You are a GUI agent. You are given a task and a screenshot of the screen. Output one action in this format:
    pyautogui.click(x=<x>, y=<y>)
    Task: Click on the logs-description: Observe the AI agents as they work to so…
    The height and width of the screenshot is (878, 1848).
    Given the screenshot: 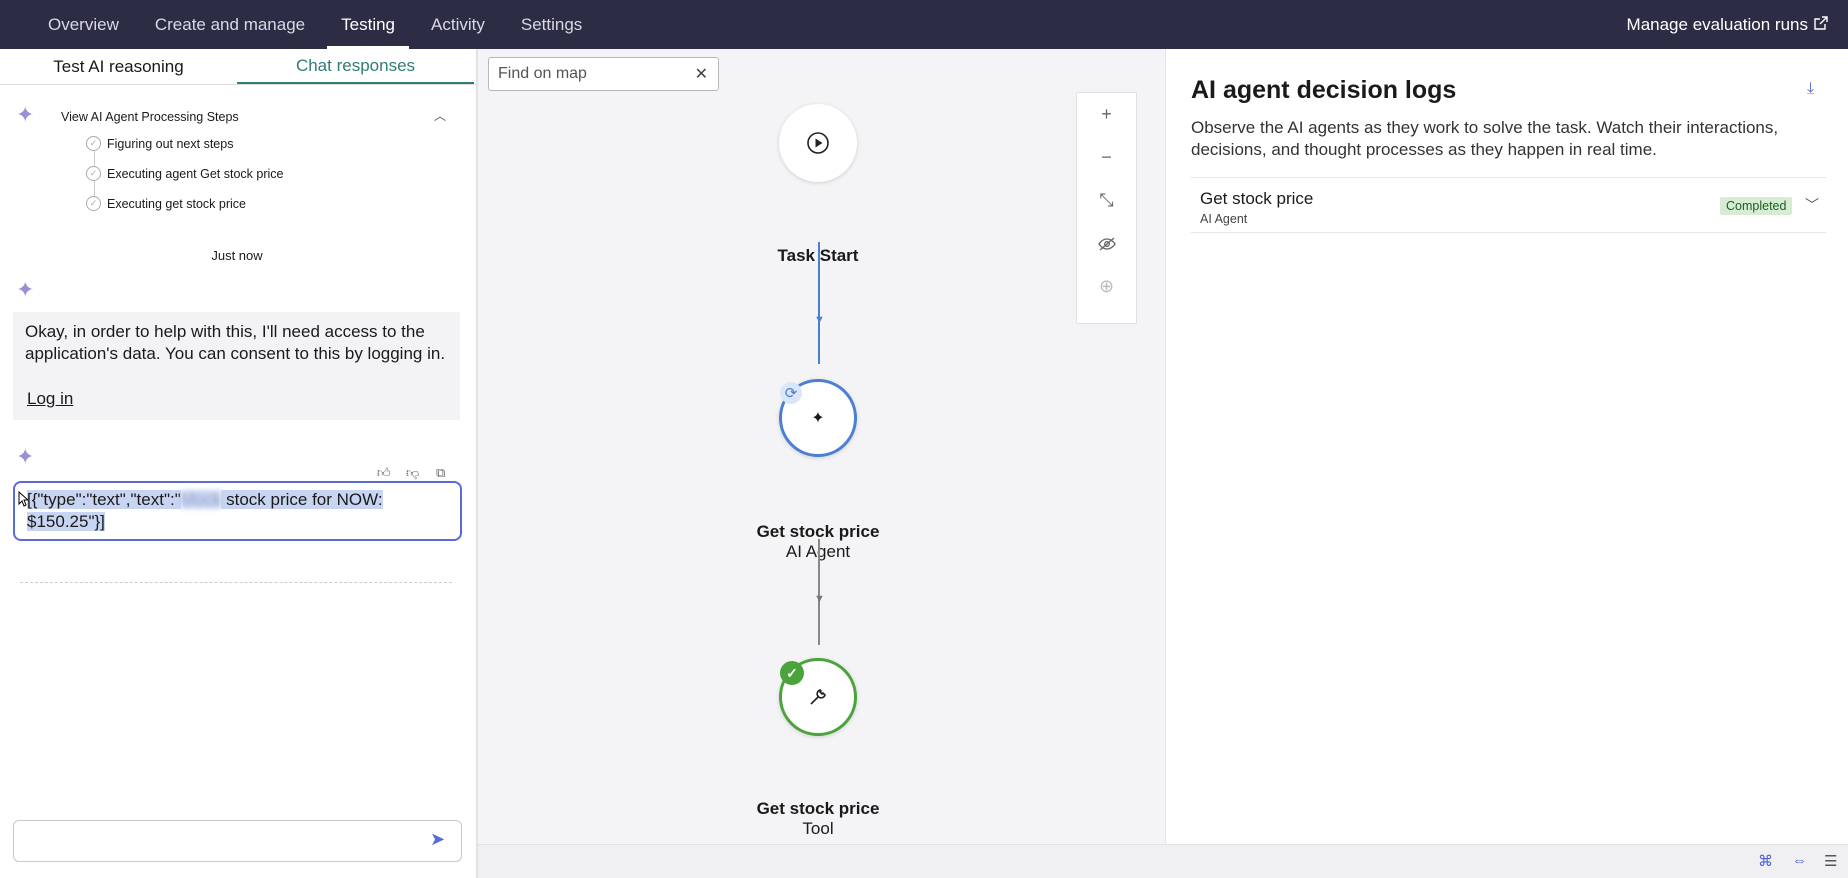 What is the action you would take?
    pyautogui.click(x=1485, y=138)
    